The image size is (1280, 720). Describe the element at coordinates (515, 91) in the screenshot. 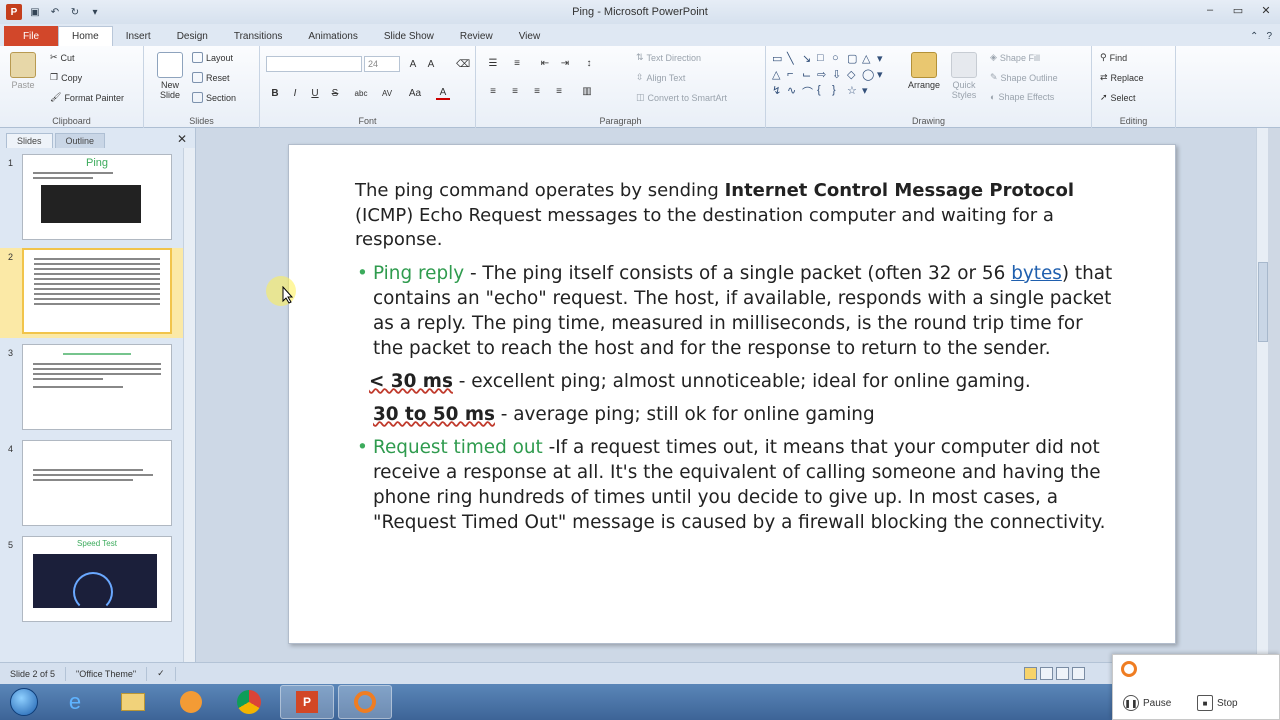

I see `align-center-icon: ≡` at that location.